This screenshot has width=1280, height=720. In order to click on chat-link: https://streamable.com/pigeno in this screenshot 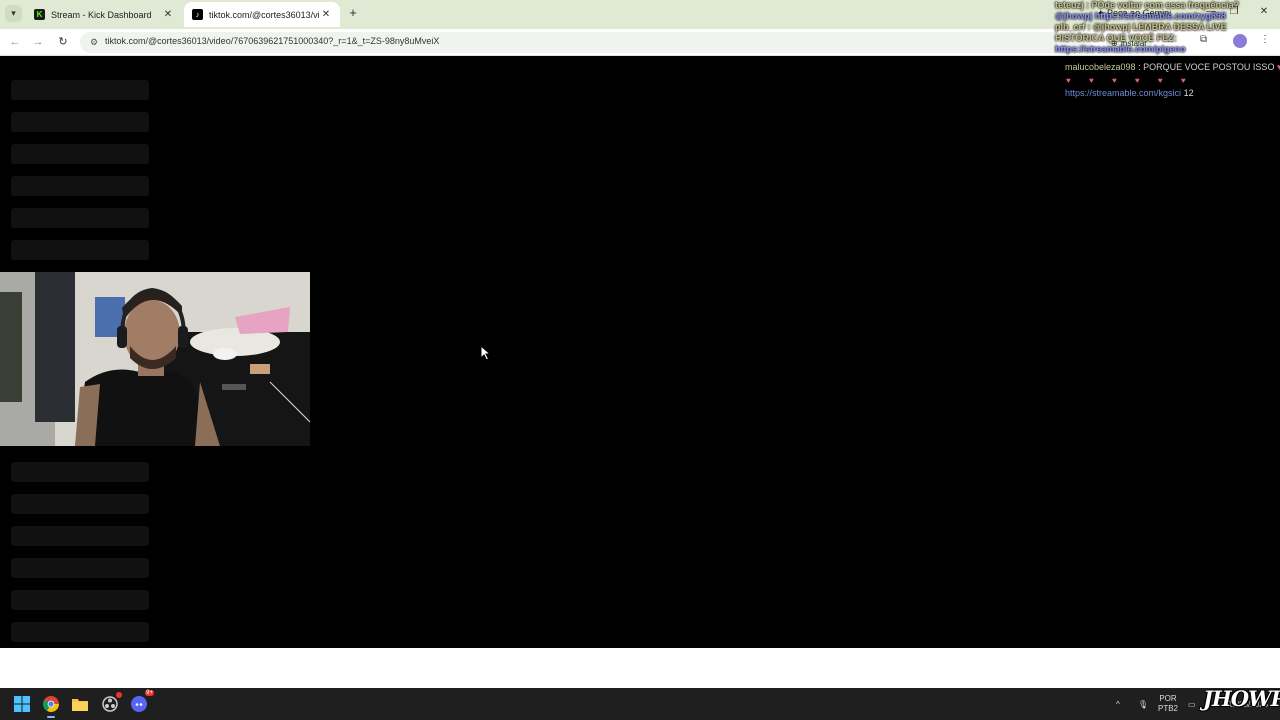, I will do `click(1120, 49)`.